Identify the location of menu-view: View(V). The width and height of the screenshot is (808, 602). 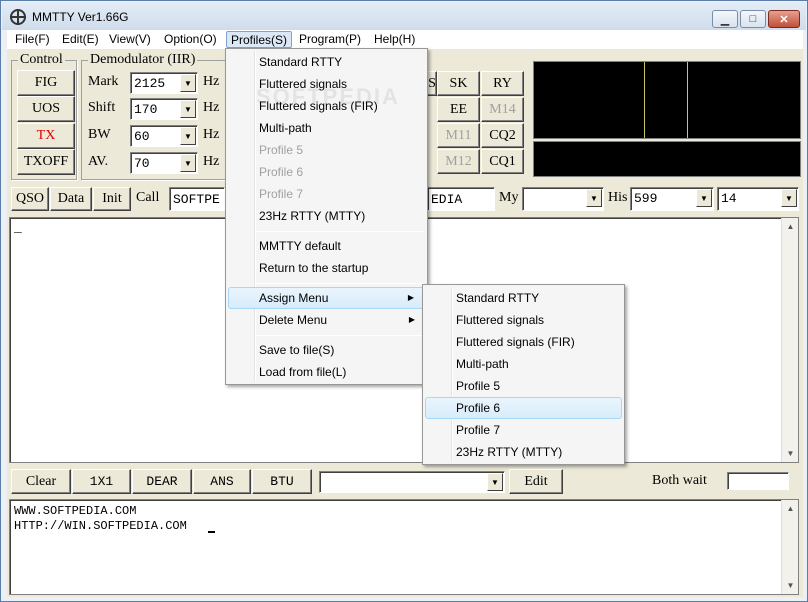
(130, 39).